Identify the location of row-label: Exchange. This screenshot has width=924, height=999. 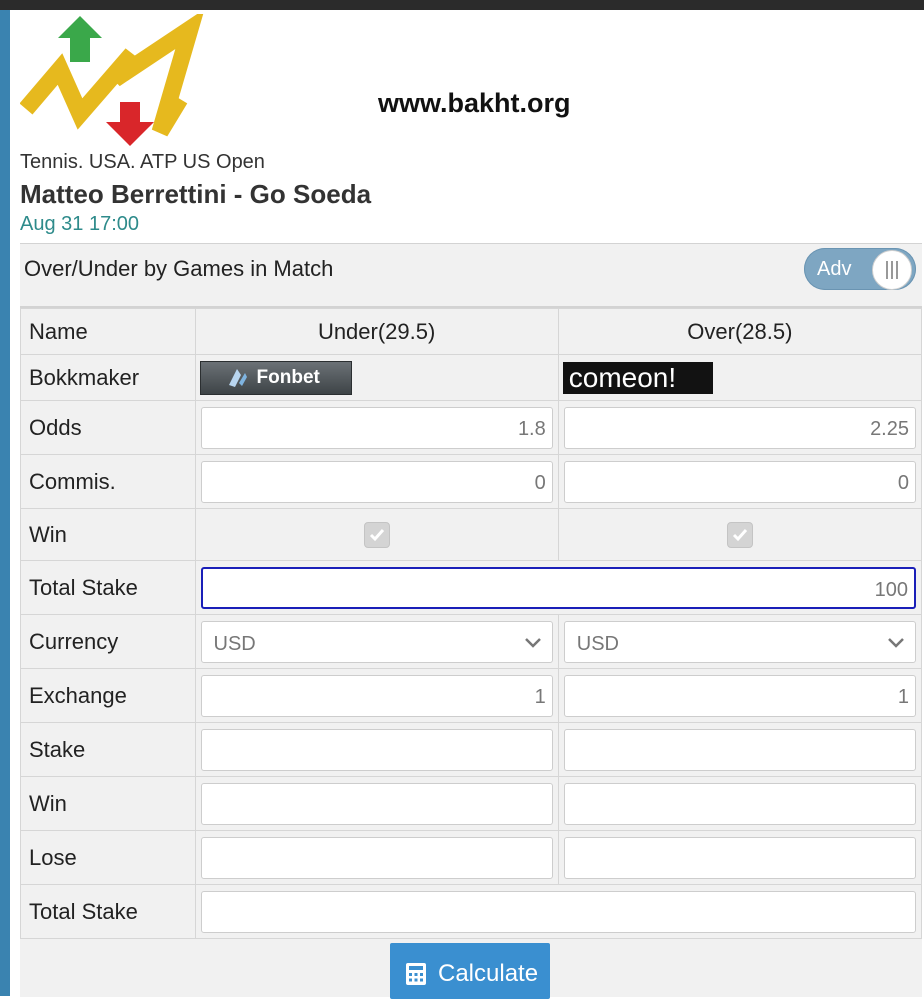
(108, 695).